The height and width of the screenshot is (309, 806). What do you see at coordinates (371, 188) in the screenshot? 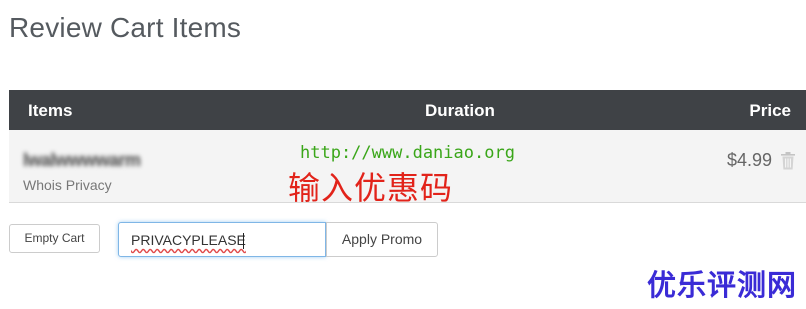
I see `promo-hint-annotation: 输入优惠码` at bounding box center [371, 188].